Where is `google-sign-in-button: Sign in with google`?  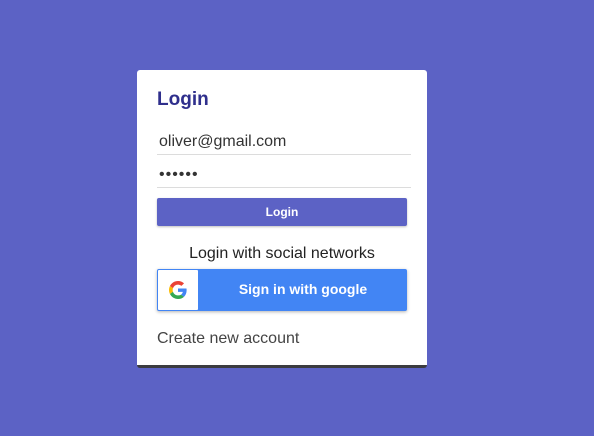 google-sign-in-button: Sign in with google is located at coordinates (282, 290).